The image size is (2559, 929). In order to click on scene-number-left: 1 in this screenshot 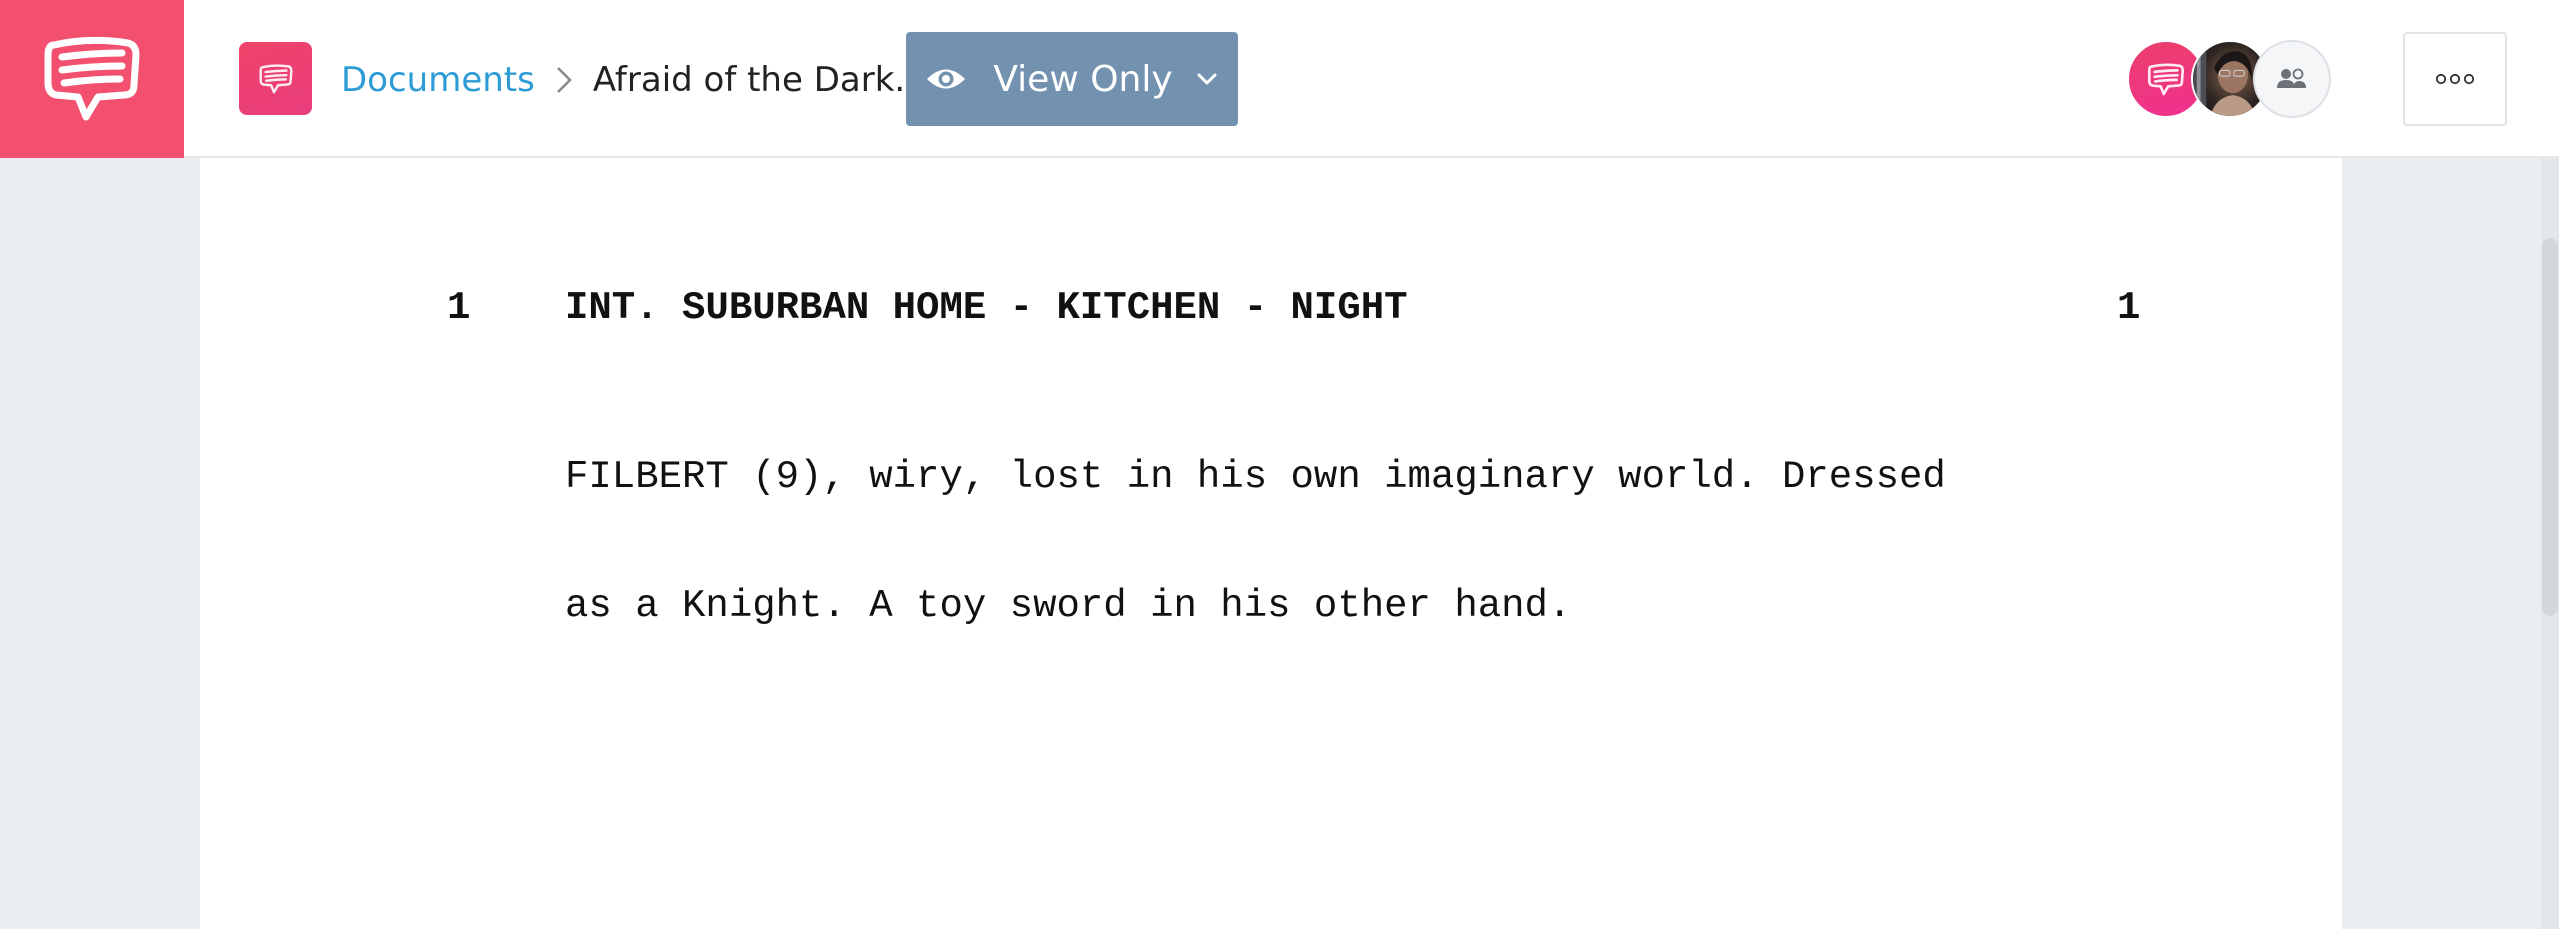, I will do `click(459, 308)`.